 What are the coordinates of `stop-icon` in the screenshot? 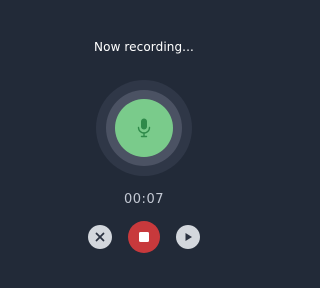 It's located at (144, 237).